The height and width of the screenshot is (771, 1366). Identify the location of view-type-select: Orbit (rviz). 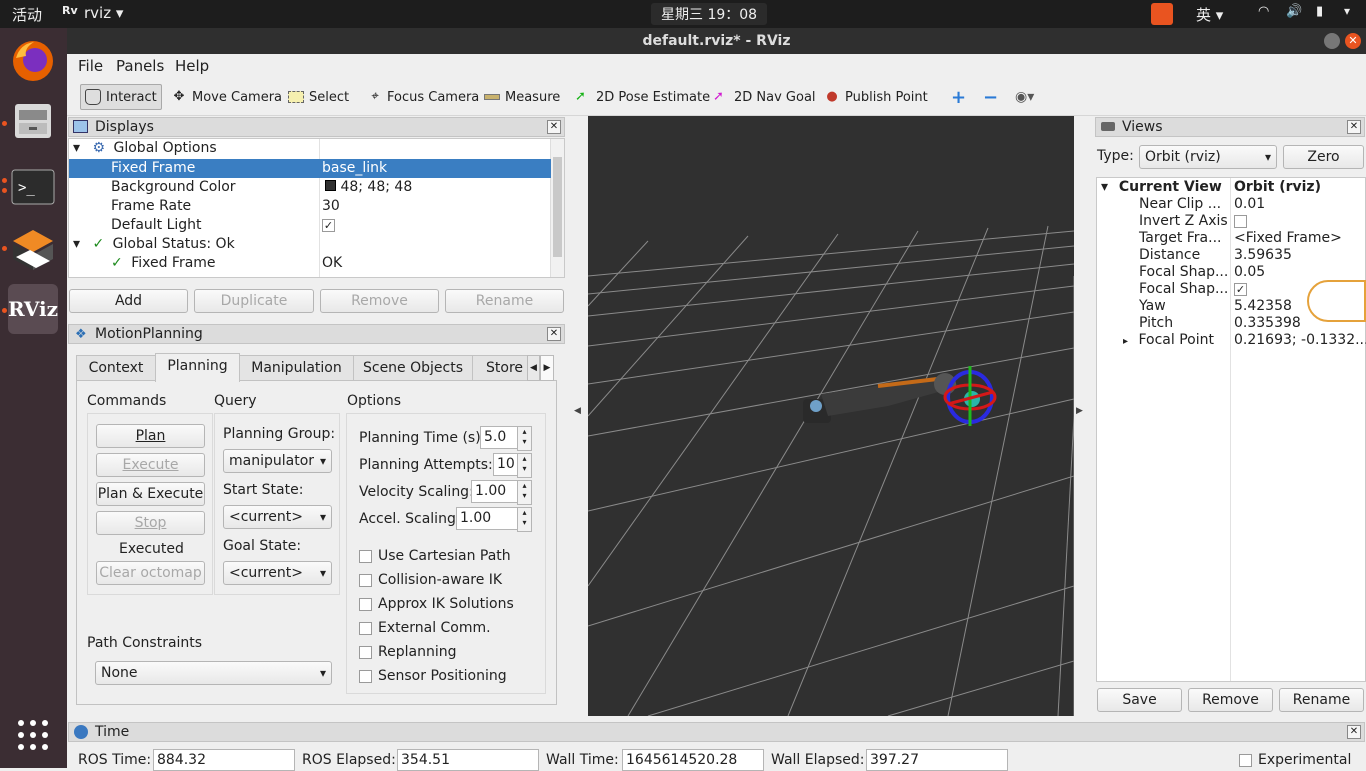
(1208, 157).